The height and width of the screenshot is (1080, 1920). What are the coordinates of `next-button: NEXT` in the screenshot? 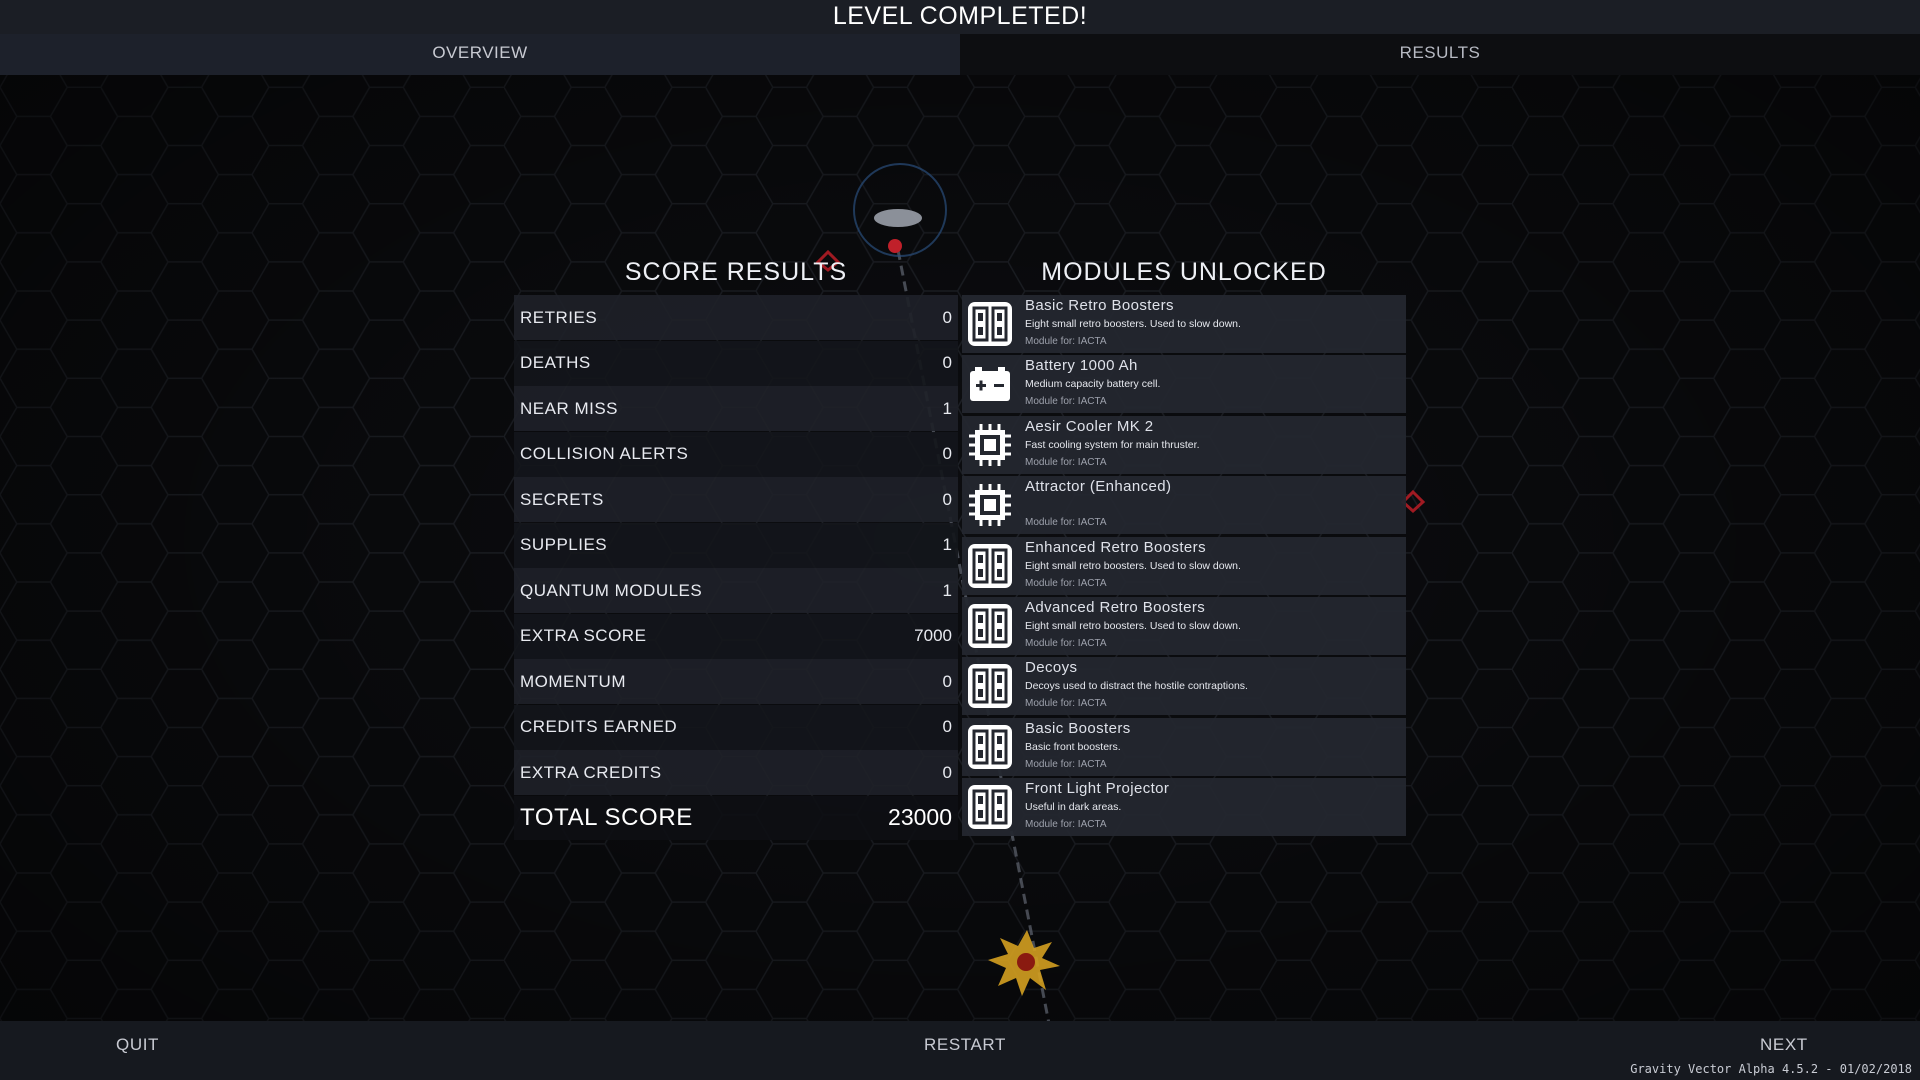 It's located at (1784, 1045).